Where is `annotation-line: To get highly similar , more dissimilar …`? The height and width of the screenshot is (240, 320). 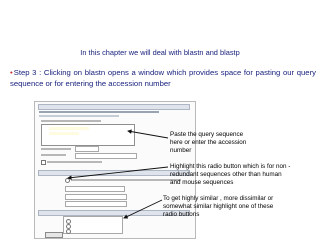 annotation-line: To get highly similar , more dissimilar … is located at coordinates (218, 198).